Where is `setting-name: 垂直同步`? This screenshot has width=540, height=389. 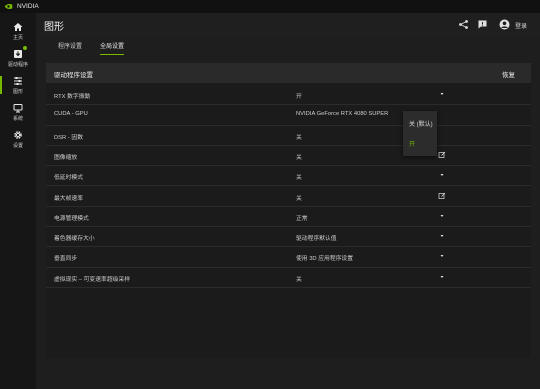 setting-name: 垂直同步 is located at coordinates (66, 259).